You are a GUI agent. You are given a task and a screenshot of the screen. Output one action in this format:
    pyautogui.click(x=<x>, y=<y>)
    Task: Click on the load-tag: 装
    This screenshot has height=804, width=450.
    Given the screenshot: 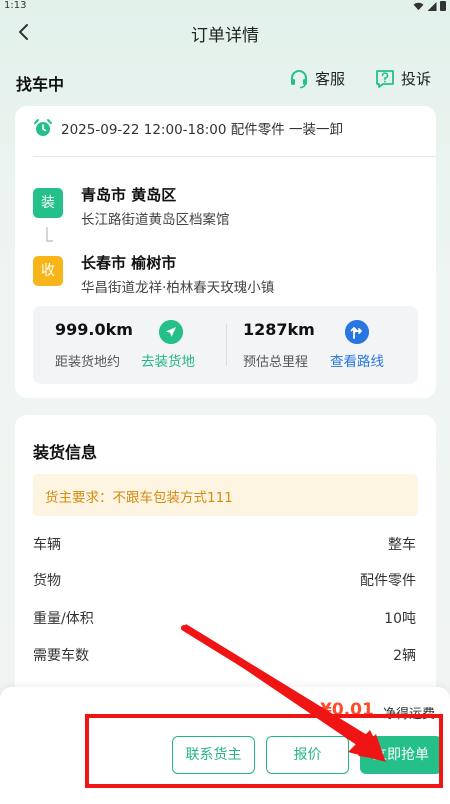 What is the action you would take?
    pyautogui.click(x=48, y=203)
    